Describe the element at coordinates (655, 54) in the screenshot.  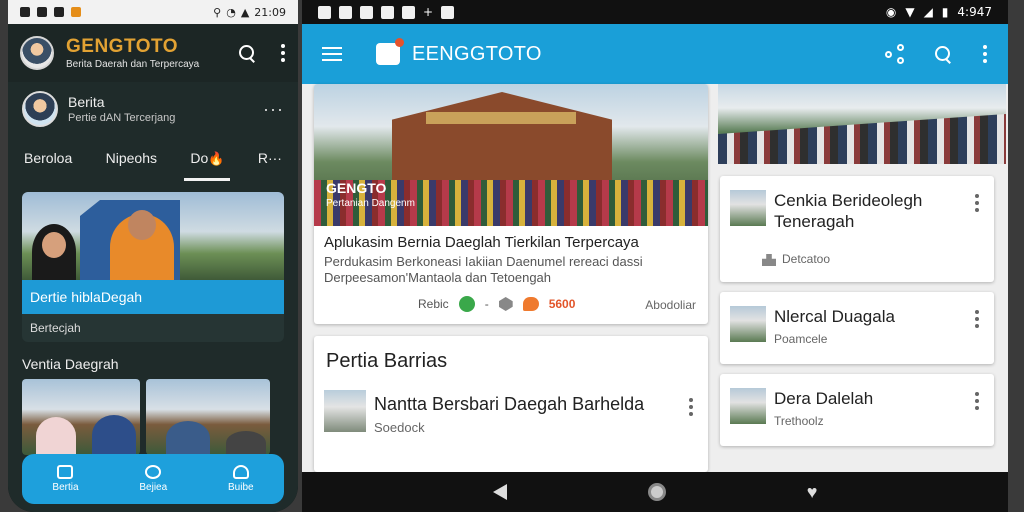
I see `app-bar: EENGGTOTO` at that location.